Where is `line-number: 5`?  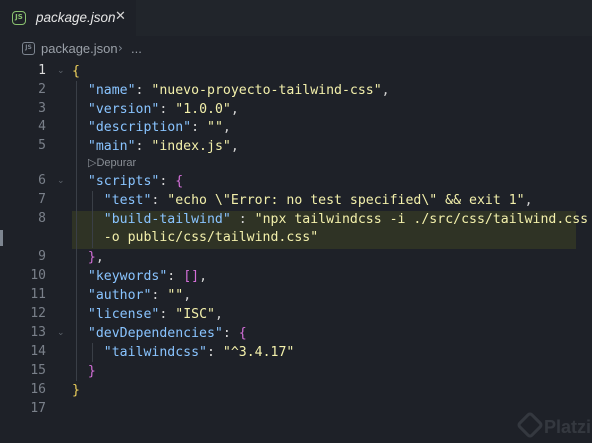 line-number: 5 is located at coordinates (42, 145).